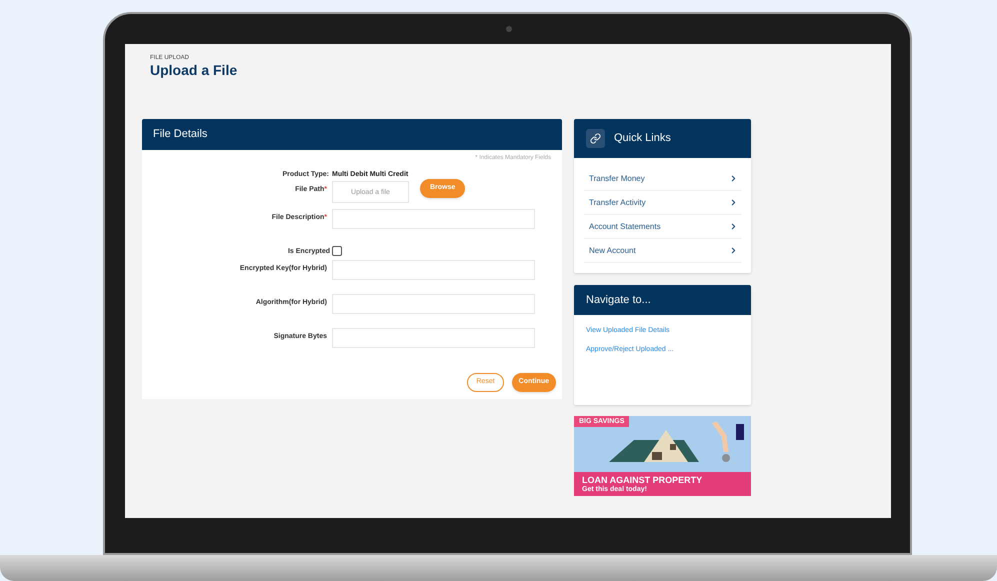  Describe the element at coordinates (662, 203) in the screenshot. I see `quick-link: Transfer Activity` at that location.